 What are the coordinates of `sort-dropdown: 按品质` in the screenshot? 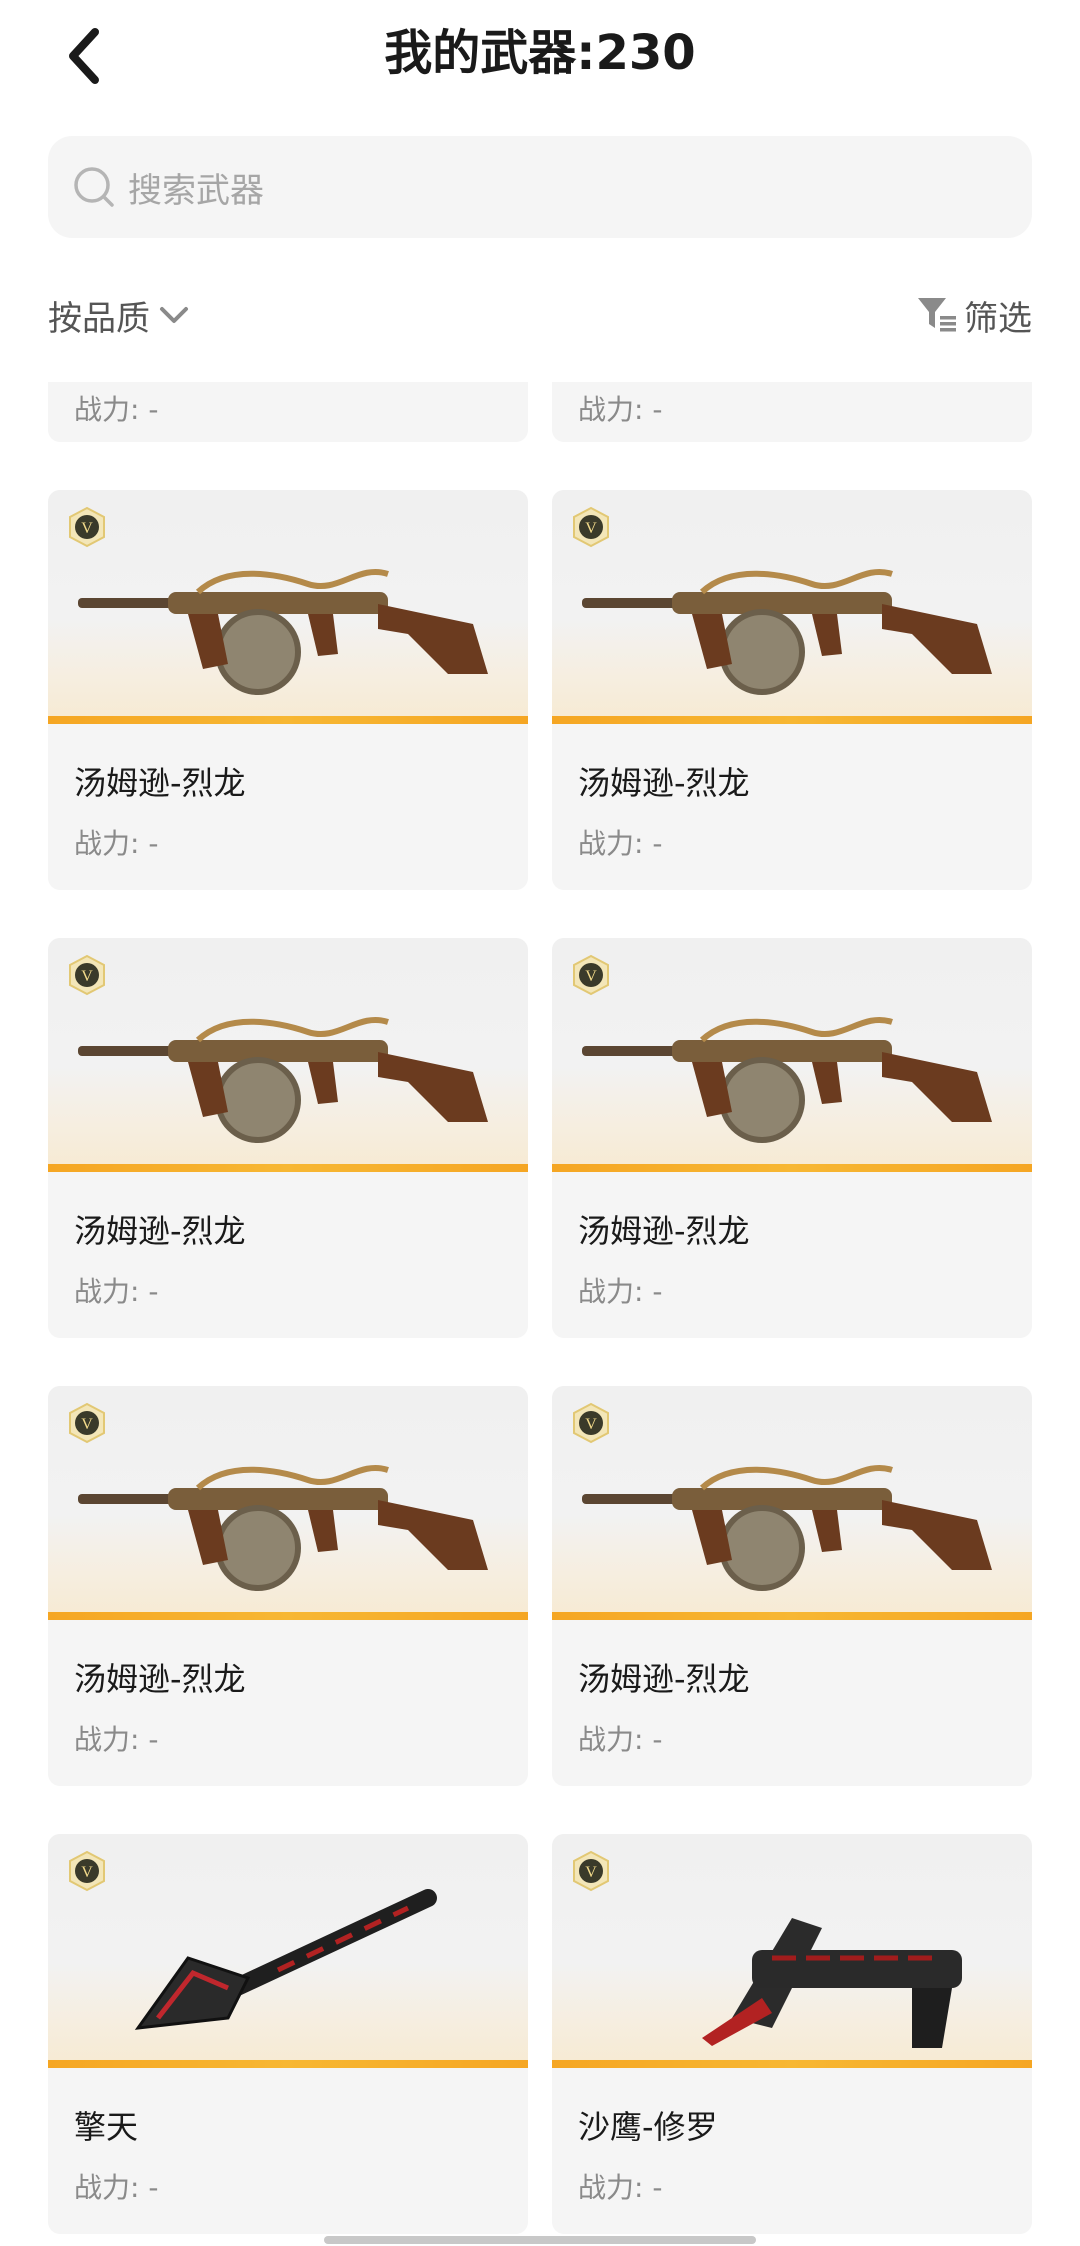 It's located at (120, 315).